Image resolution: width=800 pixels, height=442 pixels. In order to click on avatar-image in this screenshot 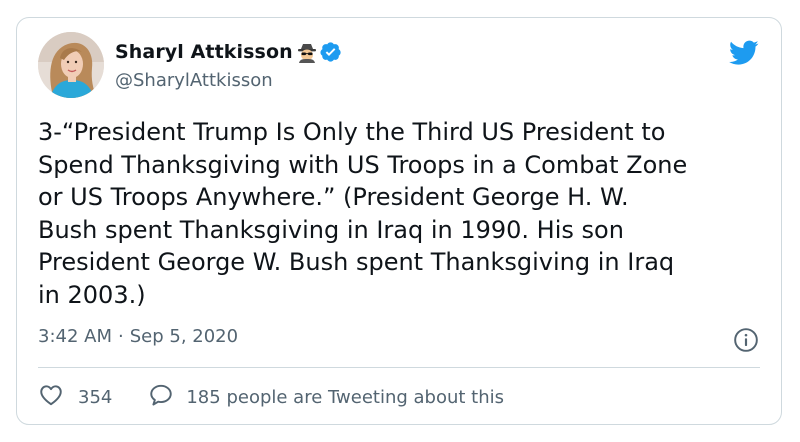, I will do `click(71, 65)`.